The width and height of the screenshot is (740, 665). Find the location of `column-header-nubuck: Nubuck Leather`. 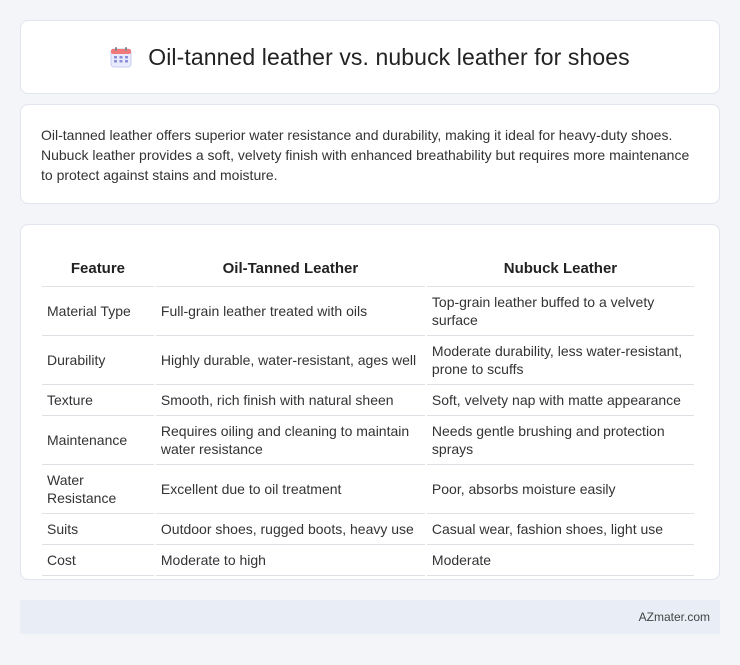

column-header-nubuck: Nubuck Leather is located at coordinates (560, 265).